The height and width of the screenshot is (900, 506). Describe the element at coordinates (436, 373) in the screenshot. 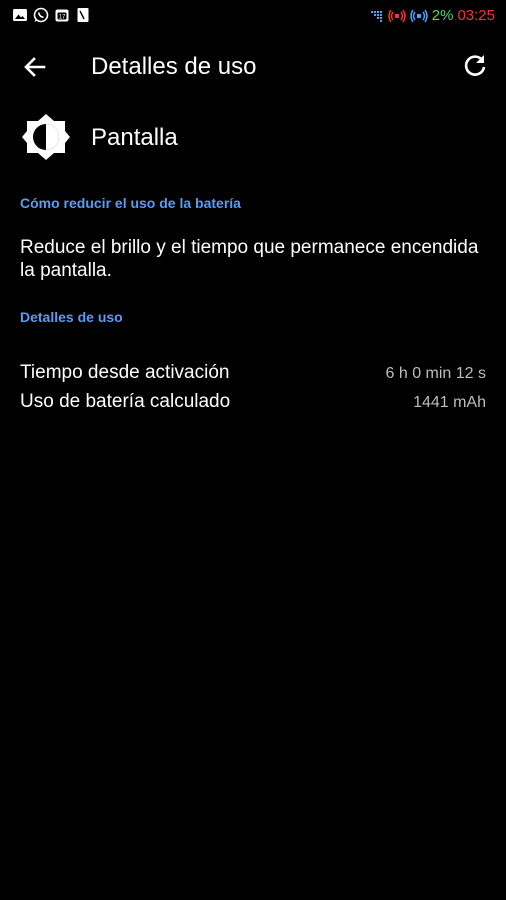

I see `detail-value: 6 h 0 min 12 s` at that location.